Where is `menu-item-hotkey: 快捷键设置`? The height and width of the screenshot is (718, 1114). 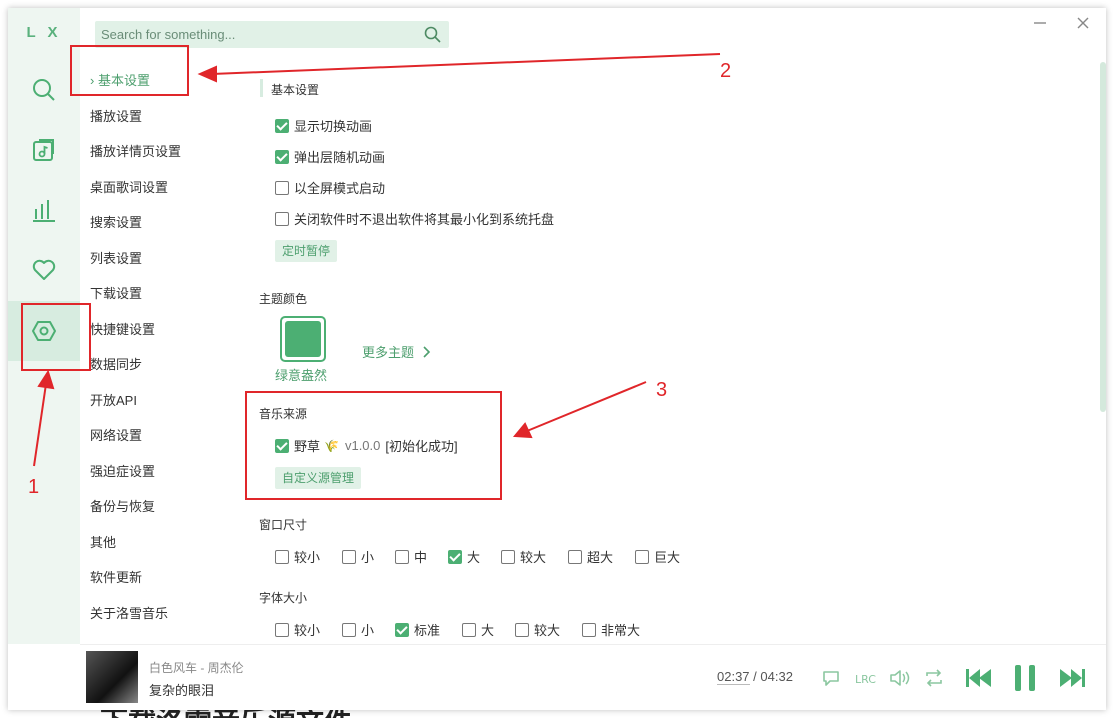
menu-item-hotkey: 快捷键设置 is located at coordinates (122, 330).